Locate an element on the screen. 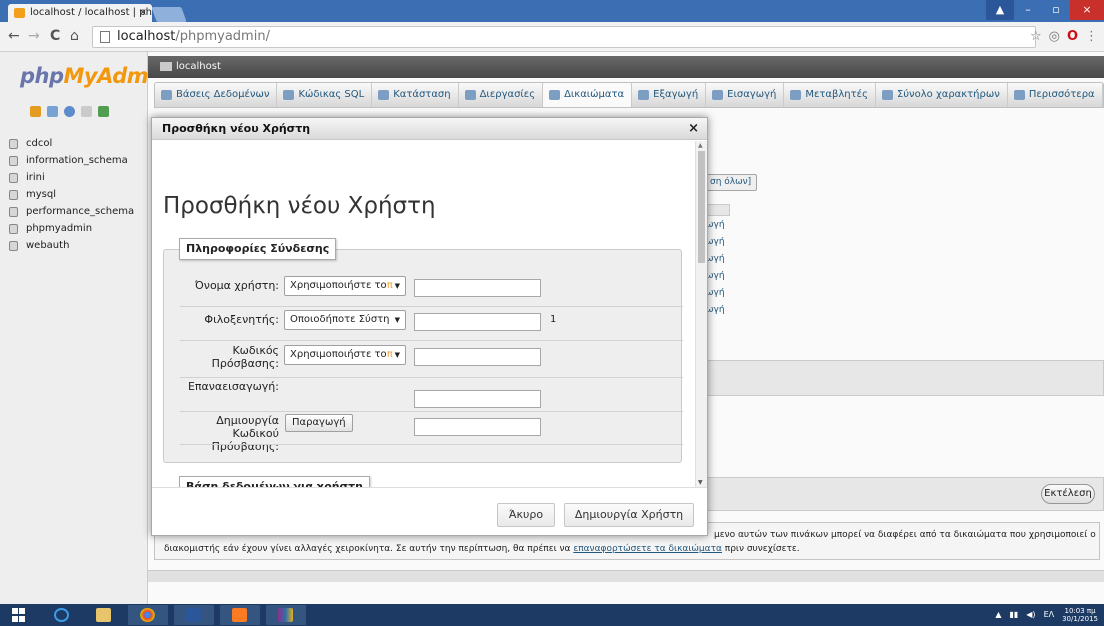  window-close-button: × is located at coordinates (1087, 10).